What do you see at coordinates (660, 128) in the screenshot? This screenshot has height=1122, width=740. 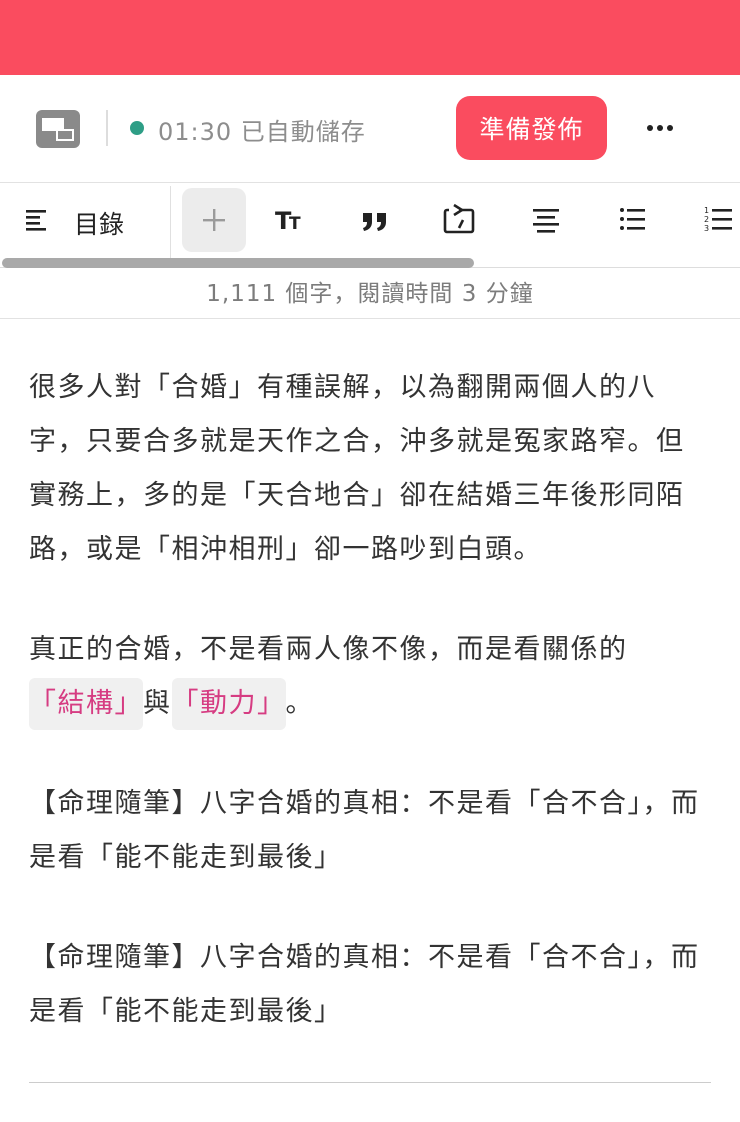 I see `more-options-icon` at bounding box center [660, 128].